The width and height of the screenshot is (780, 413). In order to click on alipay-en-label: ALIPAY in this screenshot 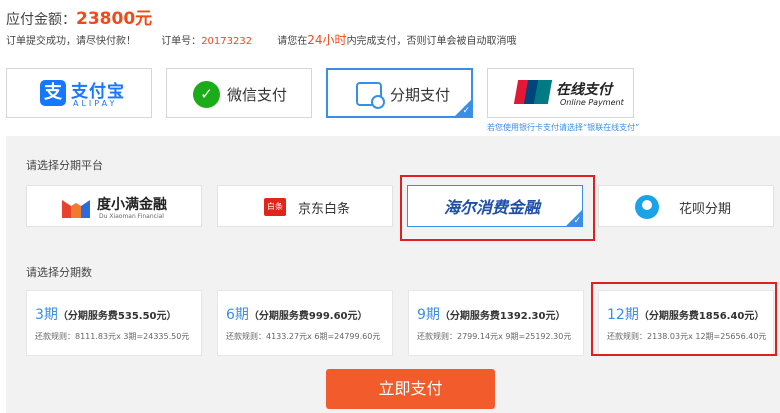, I will do `click(95, 103)`.